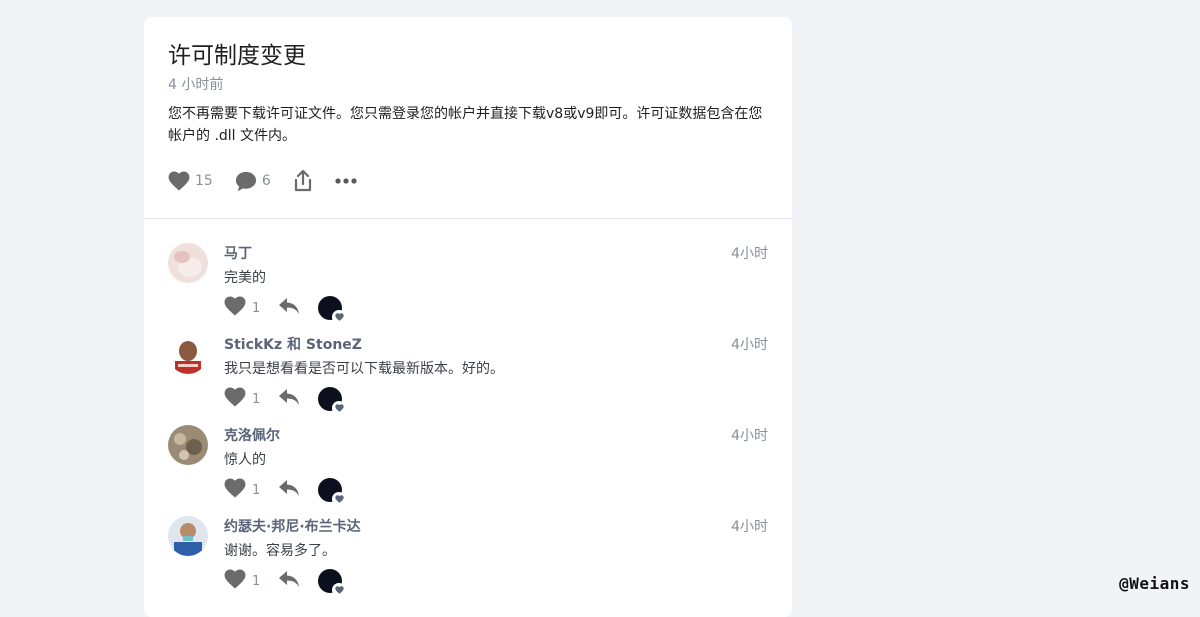 This screenshot has height=617, width=1200. What do you see at coordinates (292, 526) in the screenshot?
I see `comment-author: 约瑟夫·邦尼·布兰卡达` at bounding box center [292, 526].